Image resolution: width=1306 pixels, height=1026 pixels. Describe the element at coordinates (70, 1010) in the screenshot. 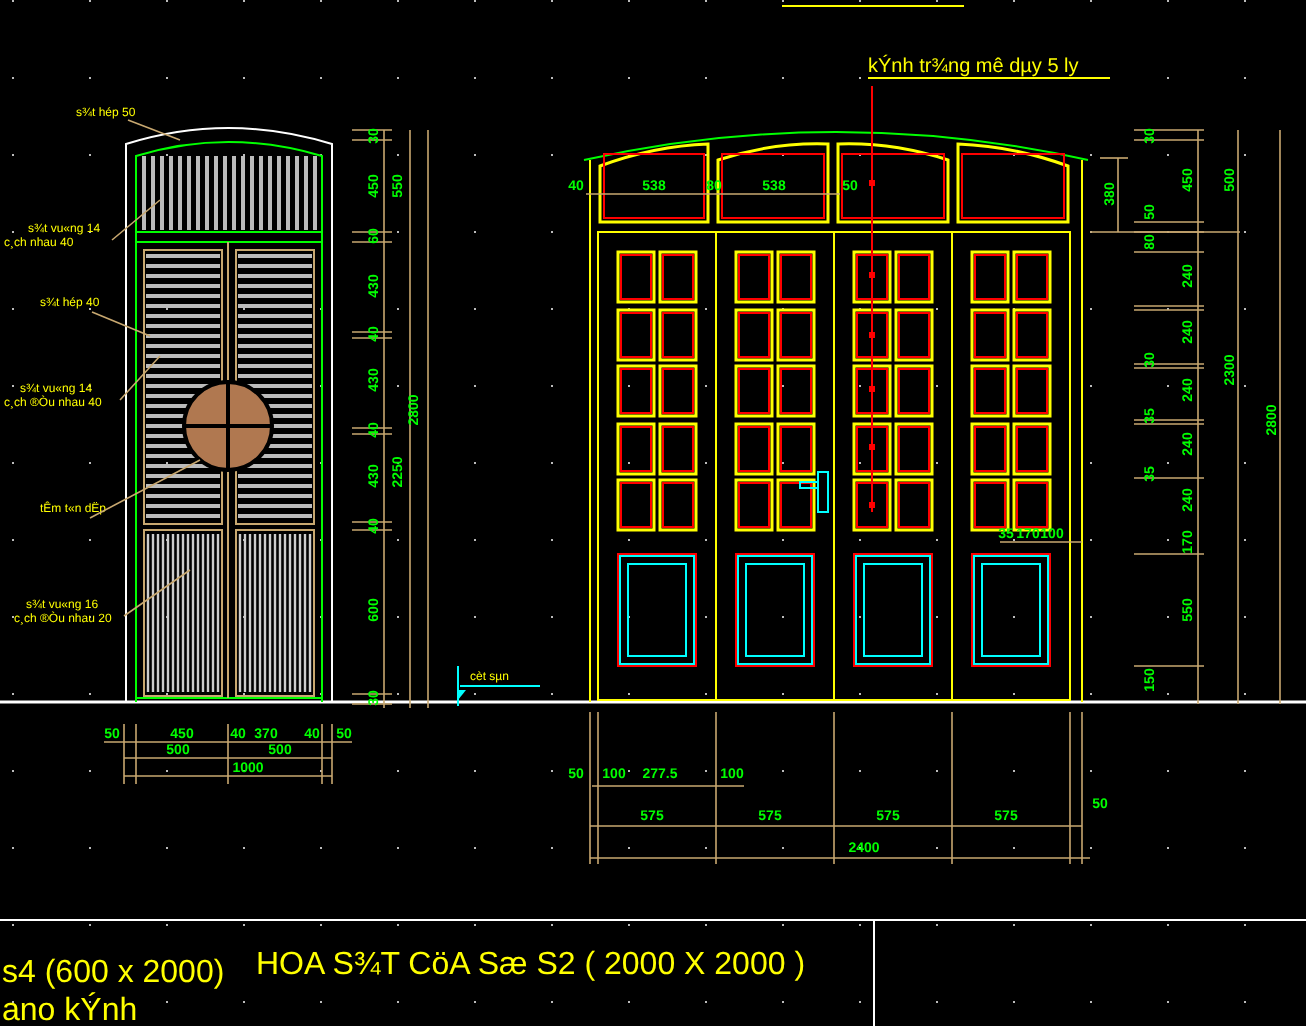

I see `title-label: ano kÝnh` at that location.